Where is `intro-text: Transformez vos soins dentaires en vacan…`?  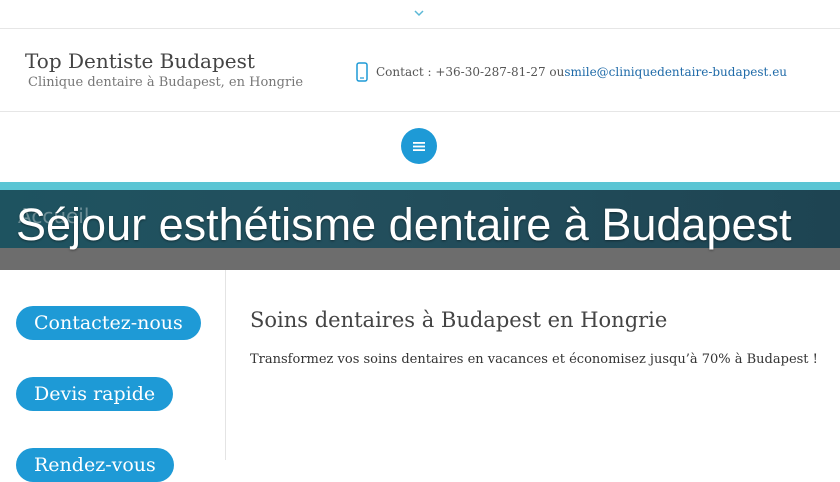 intro-text: Transformez vos soins dentaires en vacan… is located at coordinates (534, 359).